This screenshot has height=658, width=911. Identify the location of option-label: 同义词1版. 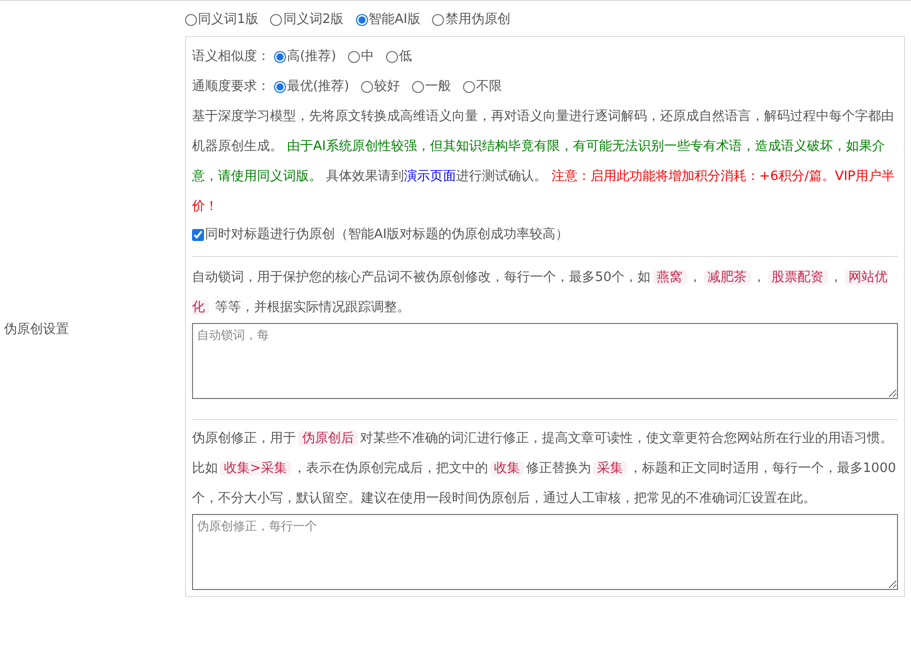
(228, 20).